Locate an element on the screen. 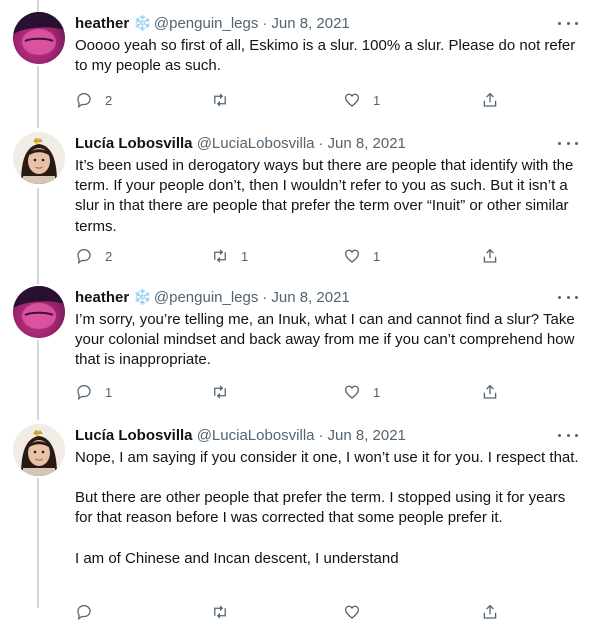  reply-button is located at coordinates (84, 612).